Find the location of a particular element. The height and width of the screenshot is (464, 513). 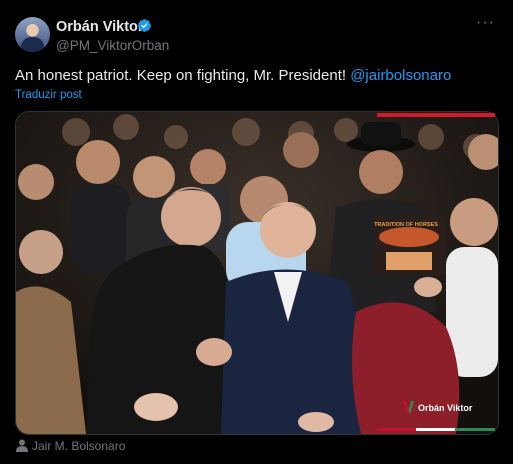

verified-badge-icon is located at coordinates (144, 25).